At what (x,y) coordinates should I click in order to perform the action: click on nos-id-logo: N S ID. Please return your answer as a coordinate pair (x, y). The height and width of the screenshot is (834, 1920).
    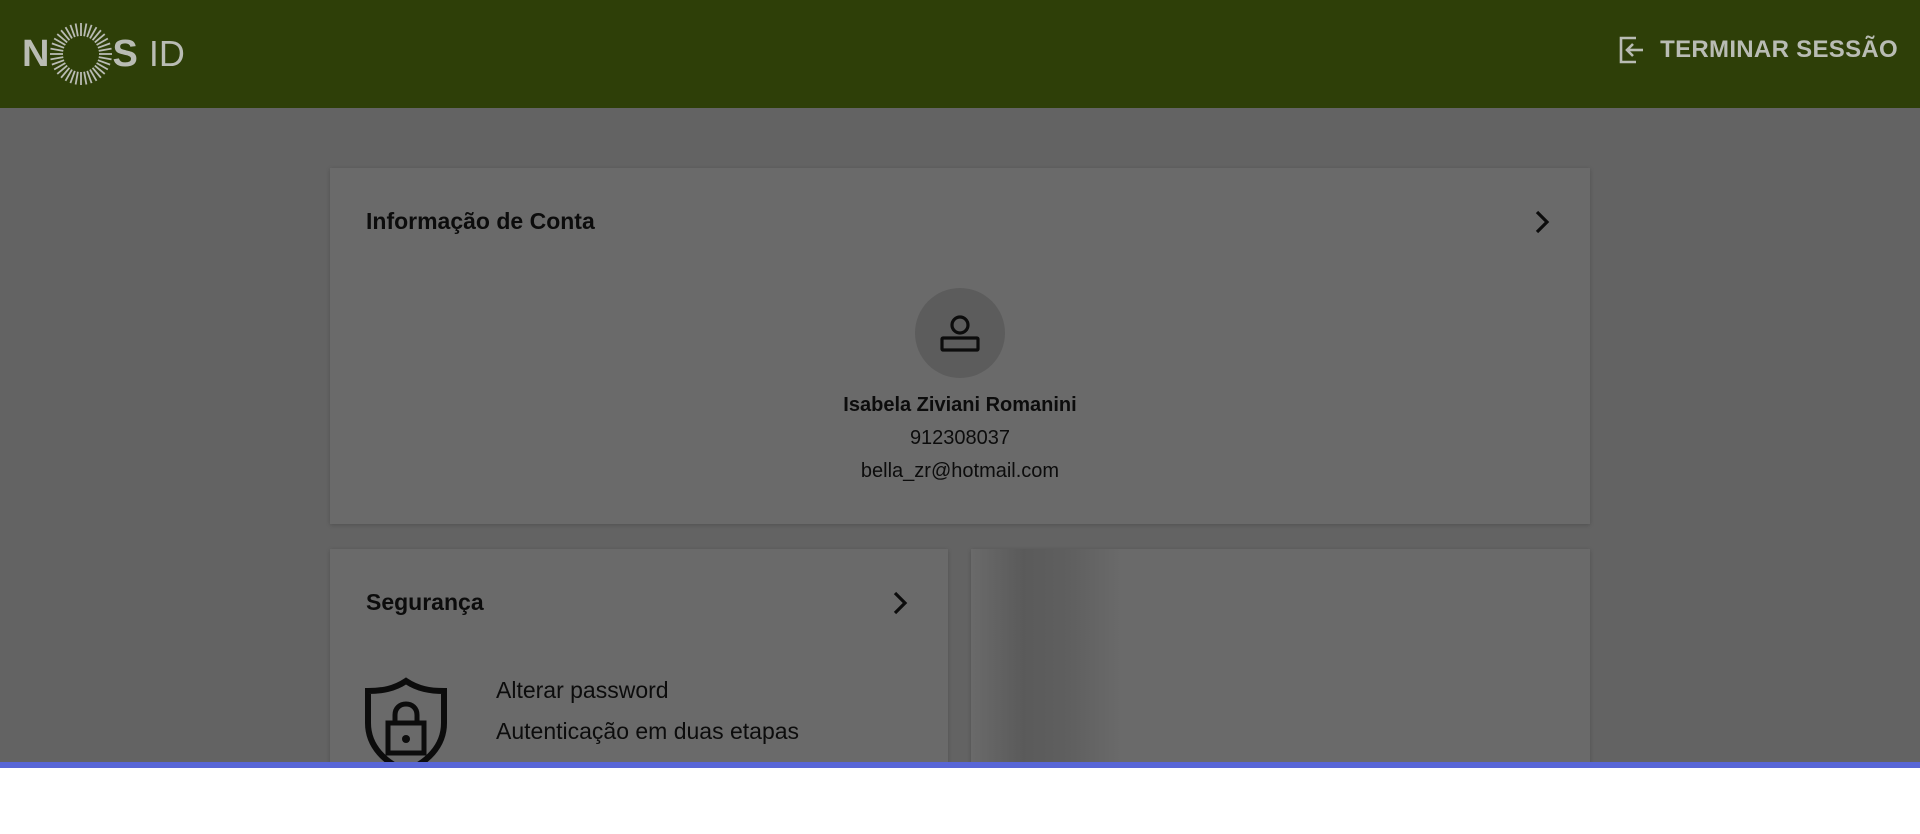
    Looking at the image, I should click on (103, 54).